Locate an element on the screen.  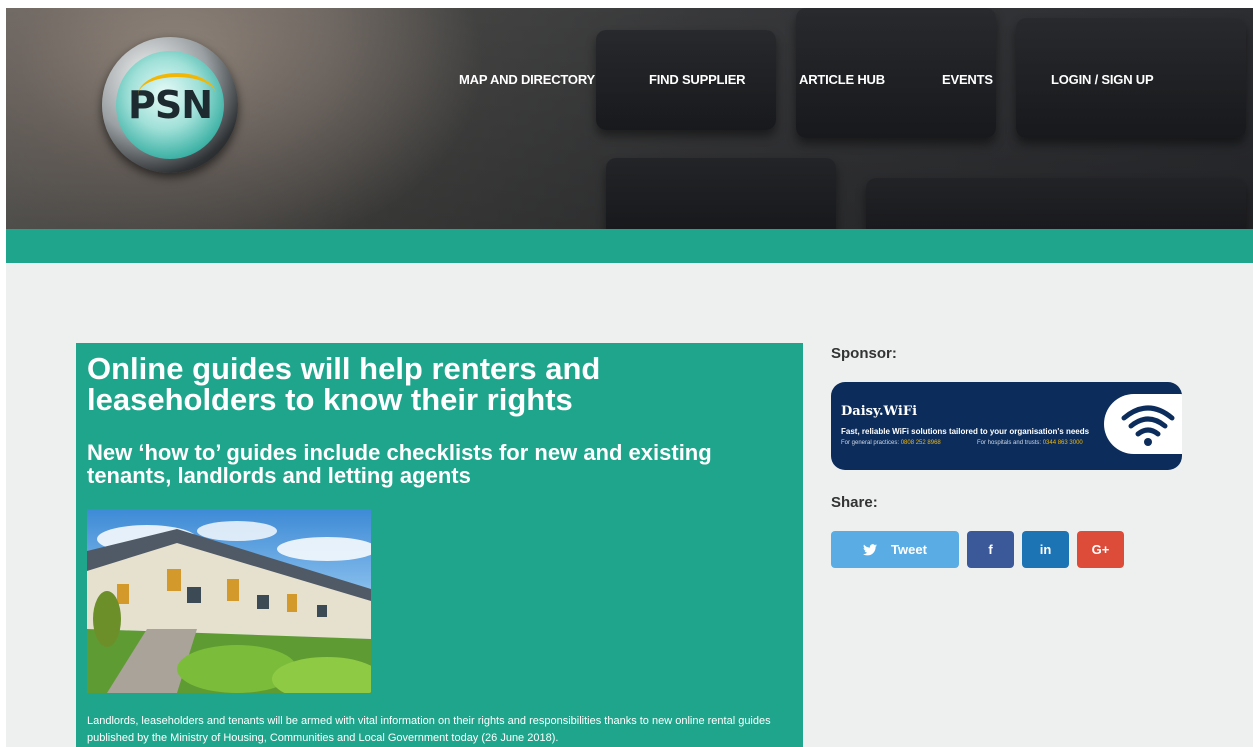
facebook-share-button: f is located at coordinates (990, 549).